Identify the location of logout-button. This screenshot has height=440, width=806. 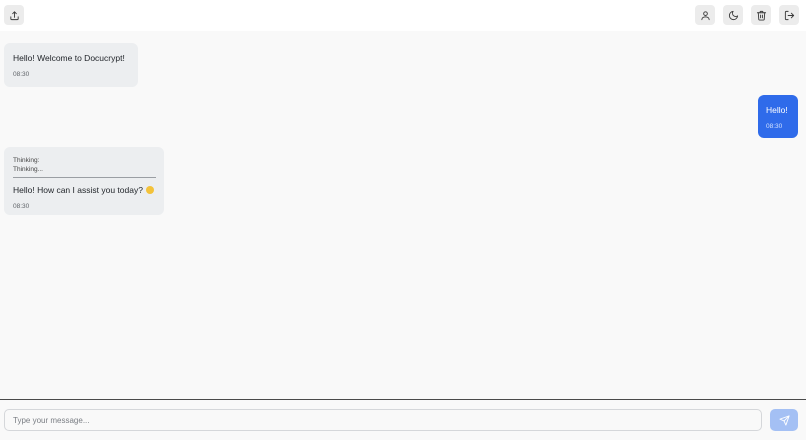
(789, 15).